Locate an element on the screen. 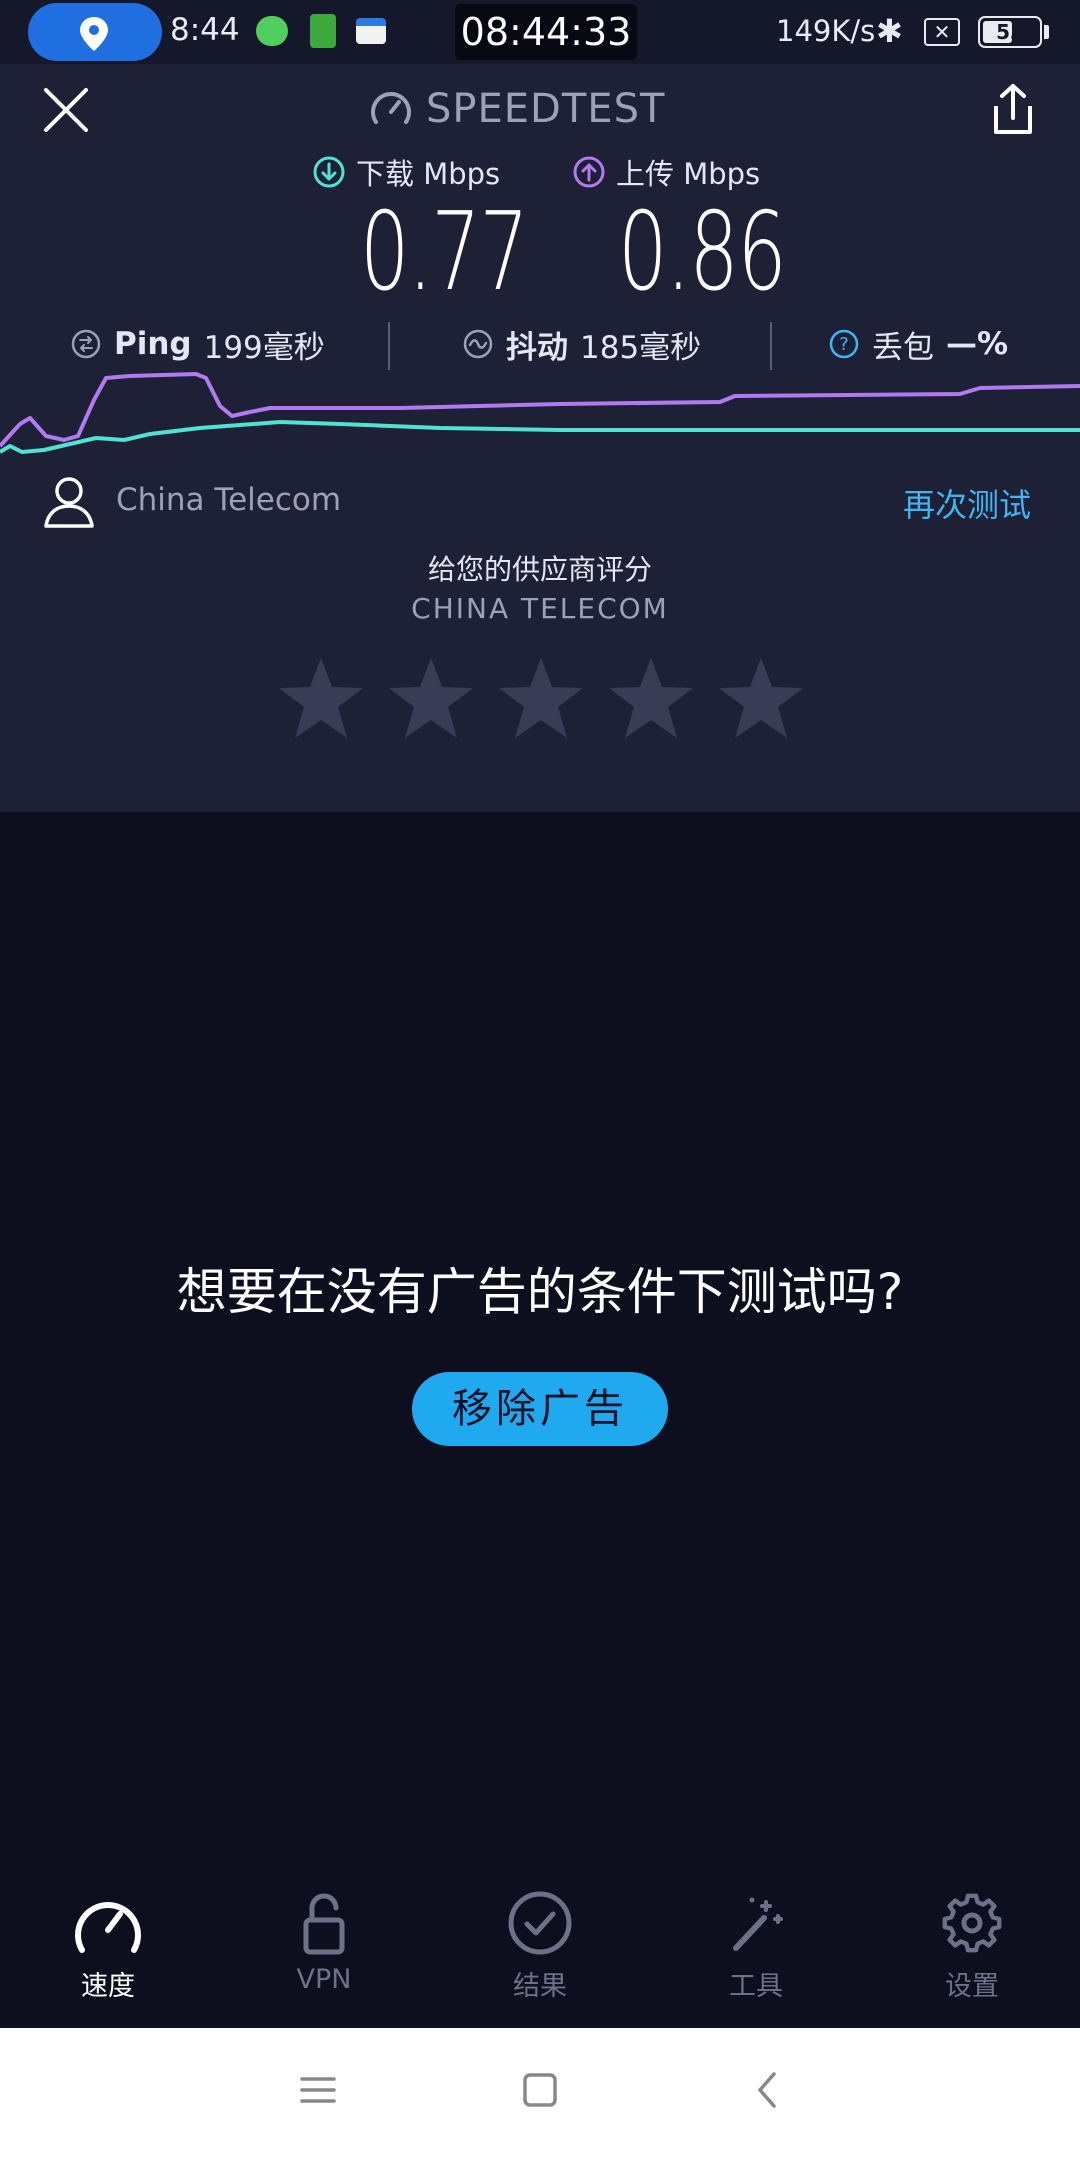 The image size is (1080, 2160). upload-header: 上传 Mbps is located at coordinates (666, 172).